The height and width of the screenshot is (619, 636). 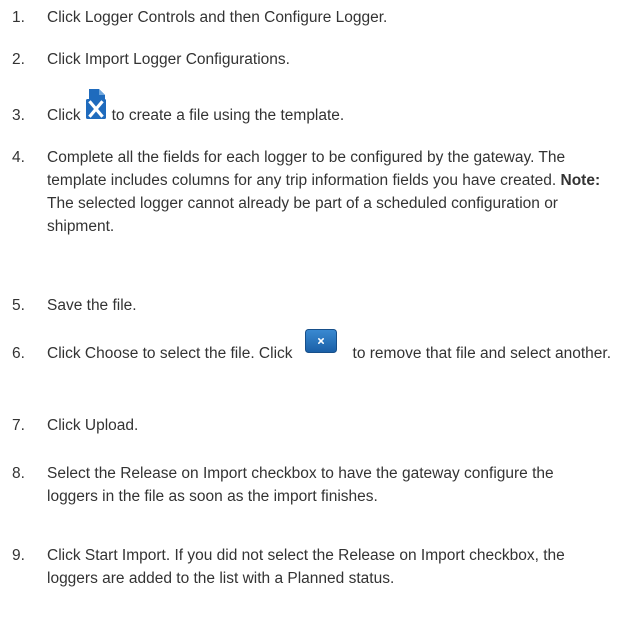 I want to click on step-number: 7., so click(x=18, y=425).